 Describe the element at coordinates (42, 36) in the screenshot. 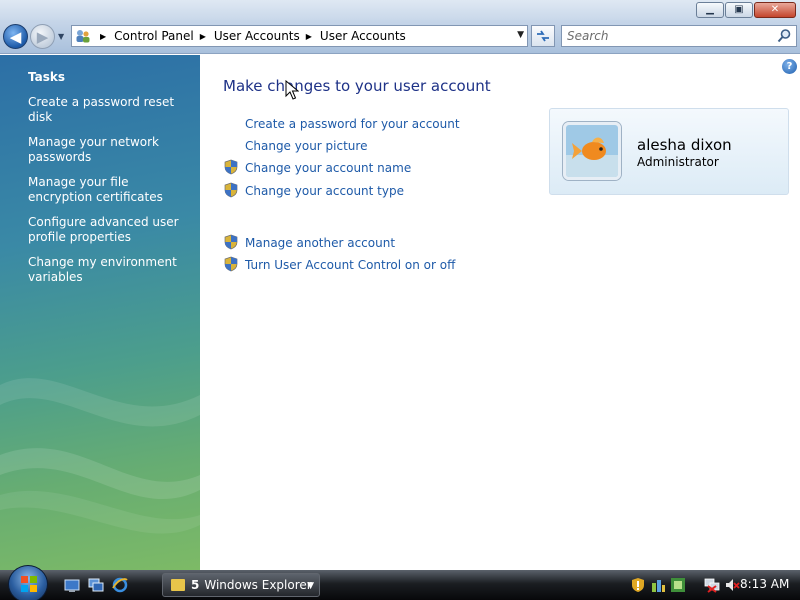

I see `forward-button: ▶` at that location.